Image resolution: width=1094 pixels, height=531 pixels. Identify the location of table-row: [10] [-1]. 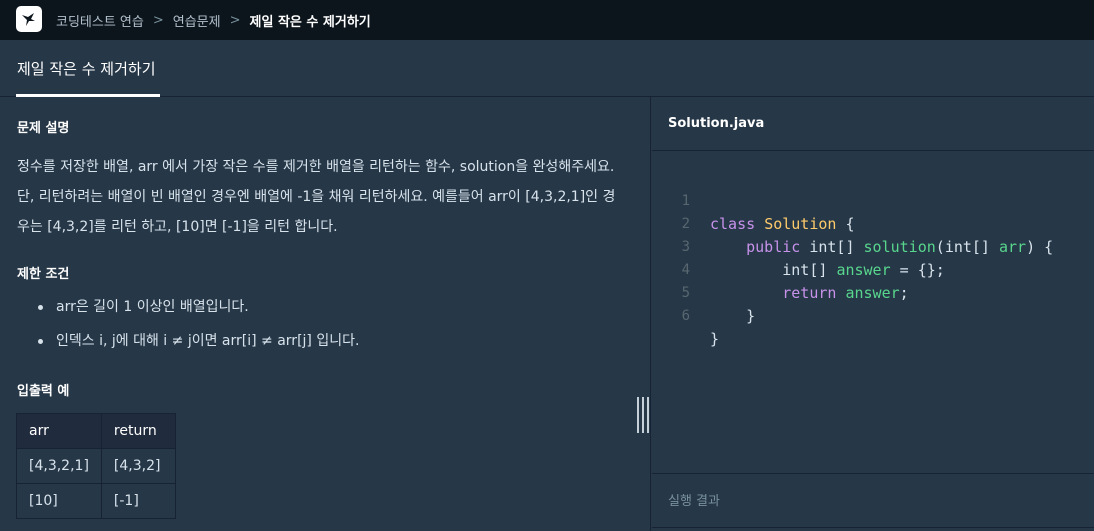
(96, 501).